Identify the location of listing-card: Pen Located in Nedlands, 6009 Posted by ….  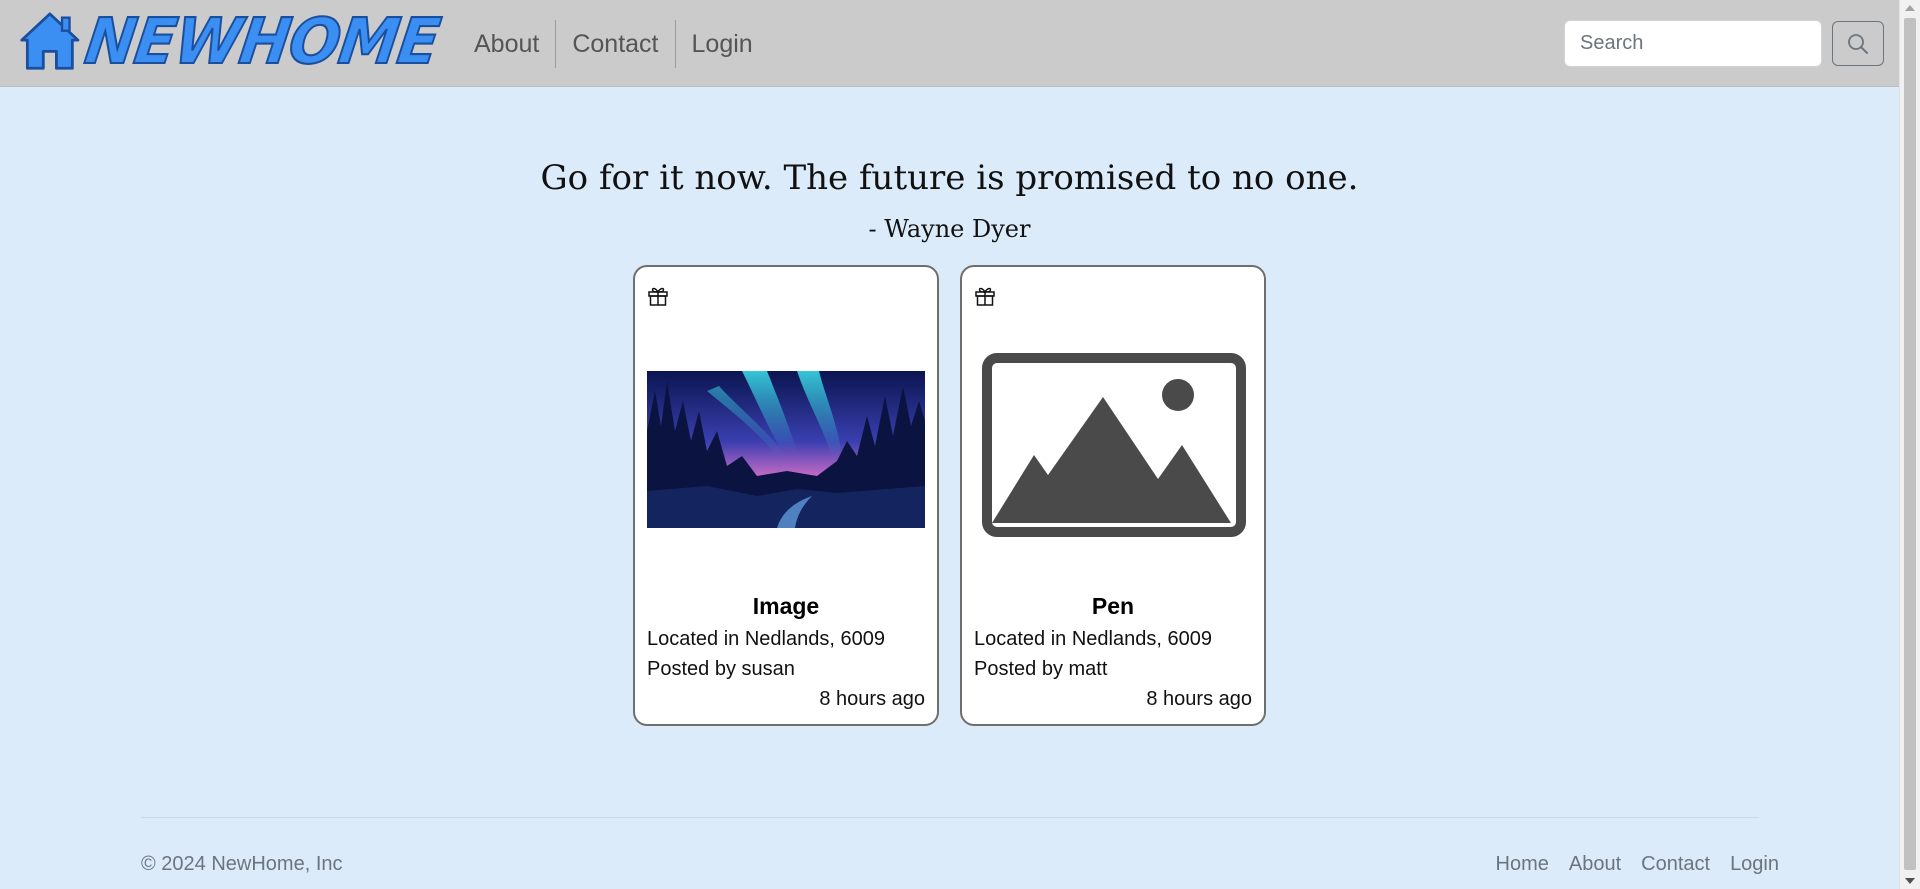
(1113, 495).